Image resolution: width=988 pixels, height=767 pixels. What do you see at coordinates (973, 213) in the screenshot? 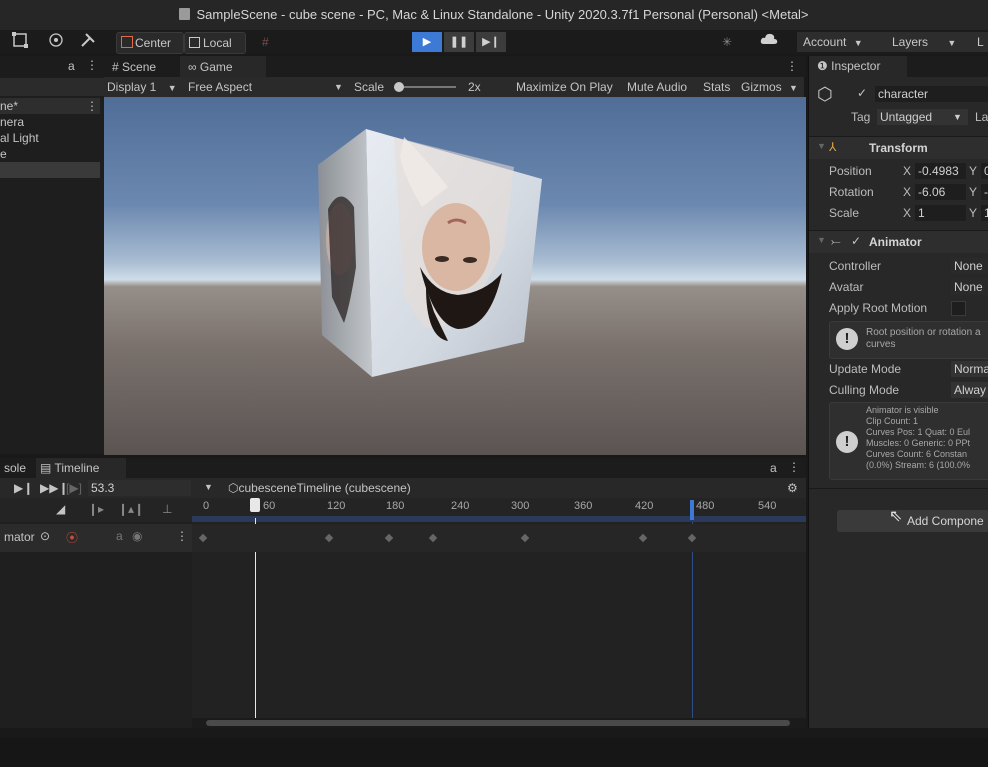
I see `y-label: Y` at bounding box center [973, 213].